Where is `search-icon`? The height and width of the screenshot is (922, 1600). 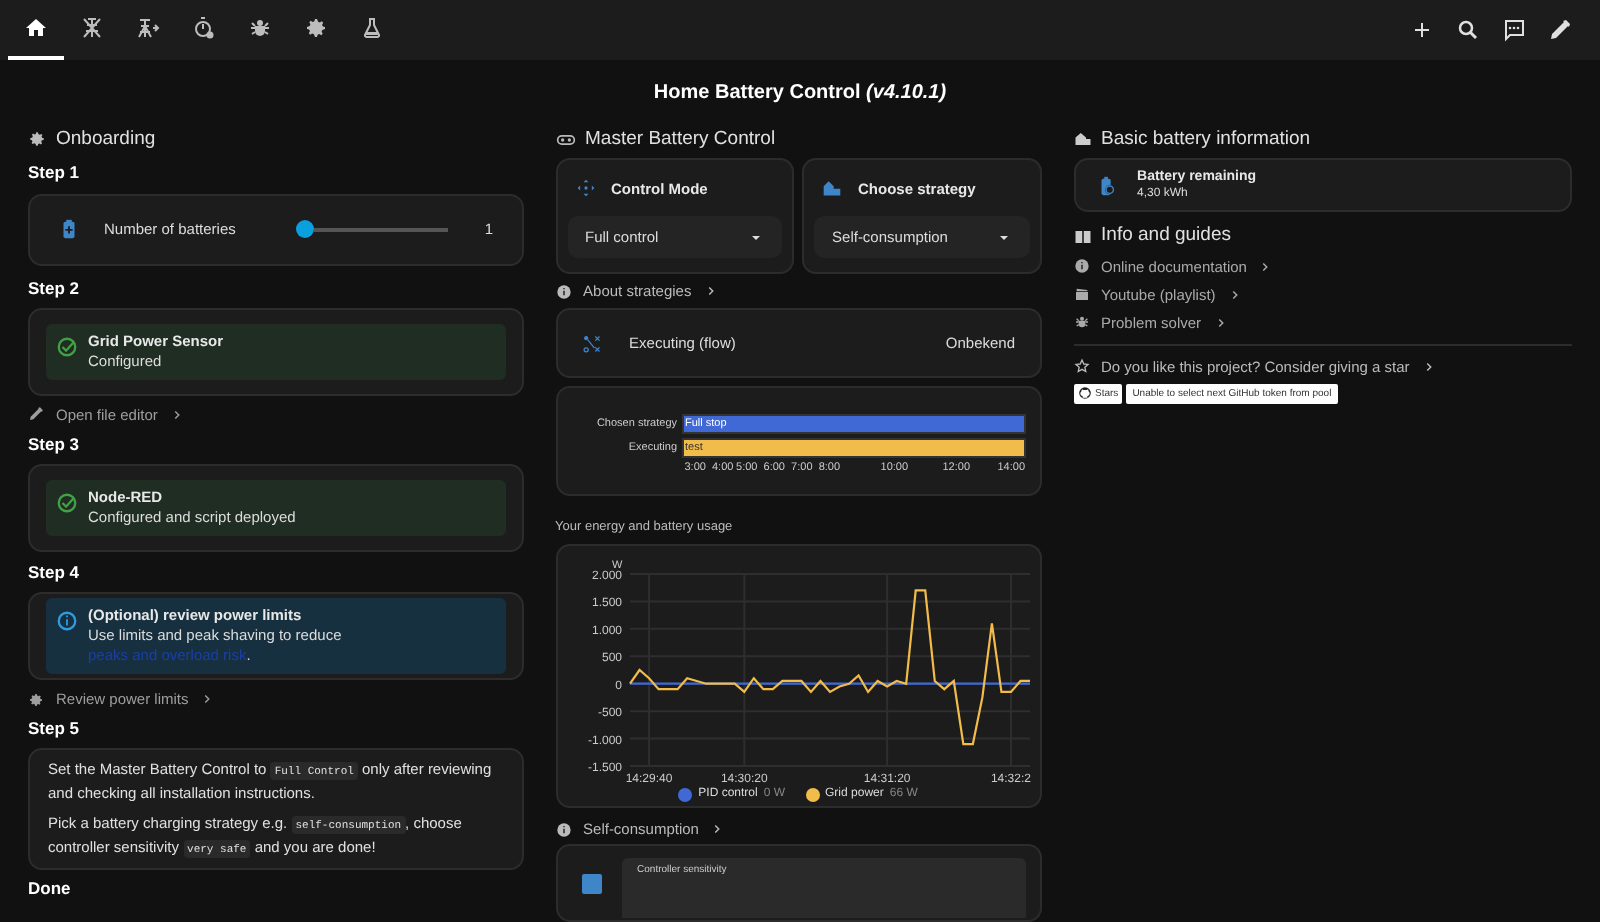
search-icon is located at coordinates (1467, 30).